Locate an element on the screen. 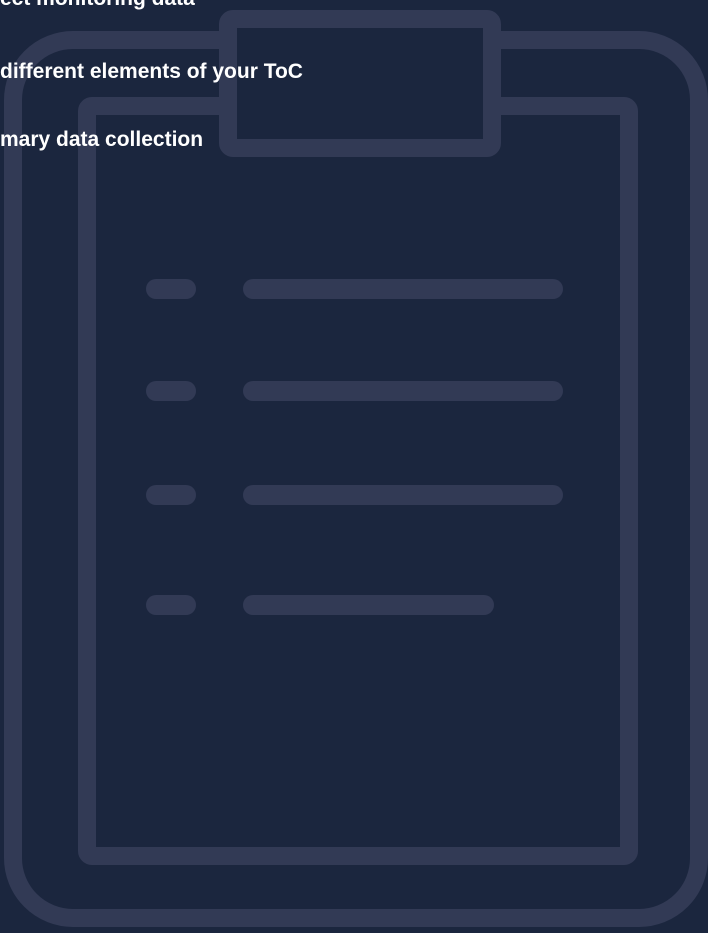 This screenshot has height=933, width=708. bullet-text-1: ect monitoring data is located at coordinates (97, 6).